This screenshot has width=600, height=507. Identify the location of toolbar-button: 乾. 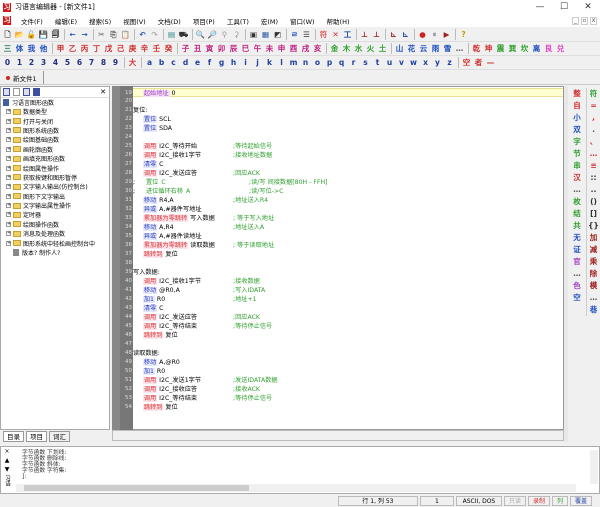
(476, 49).